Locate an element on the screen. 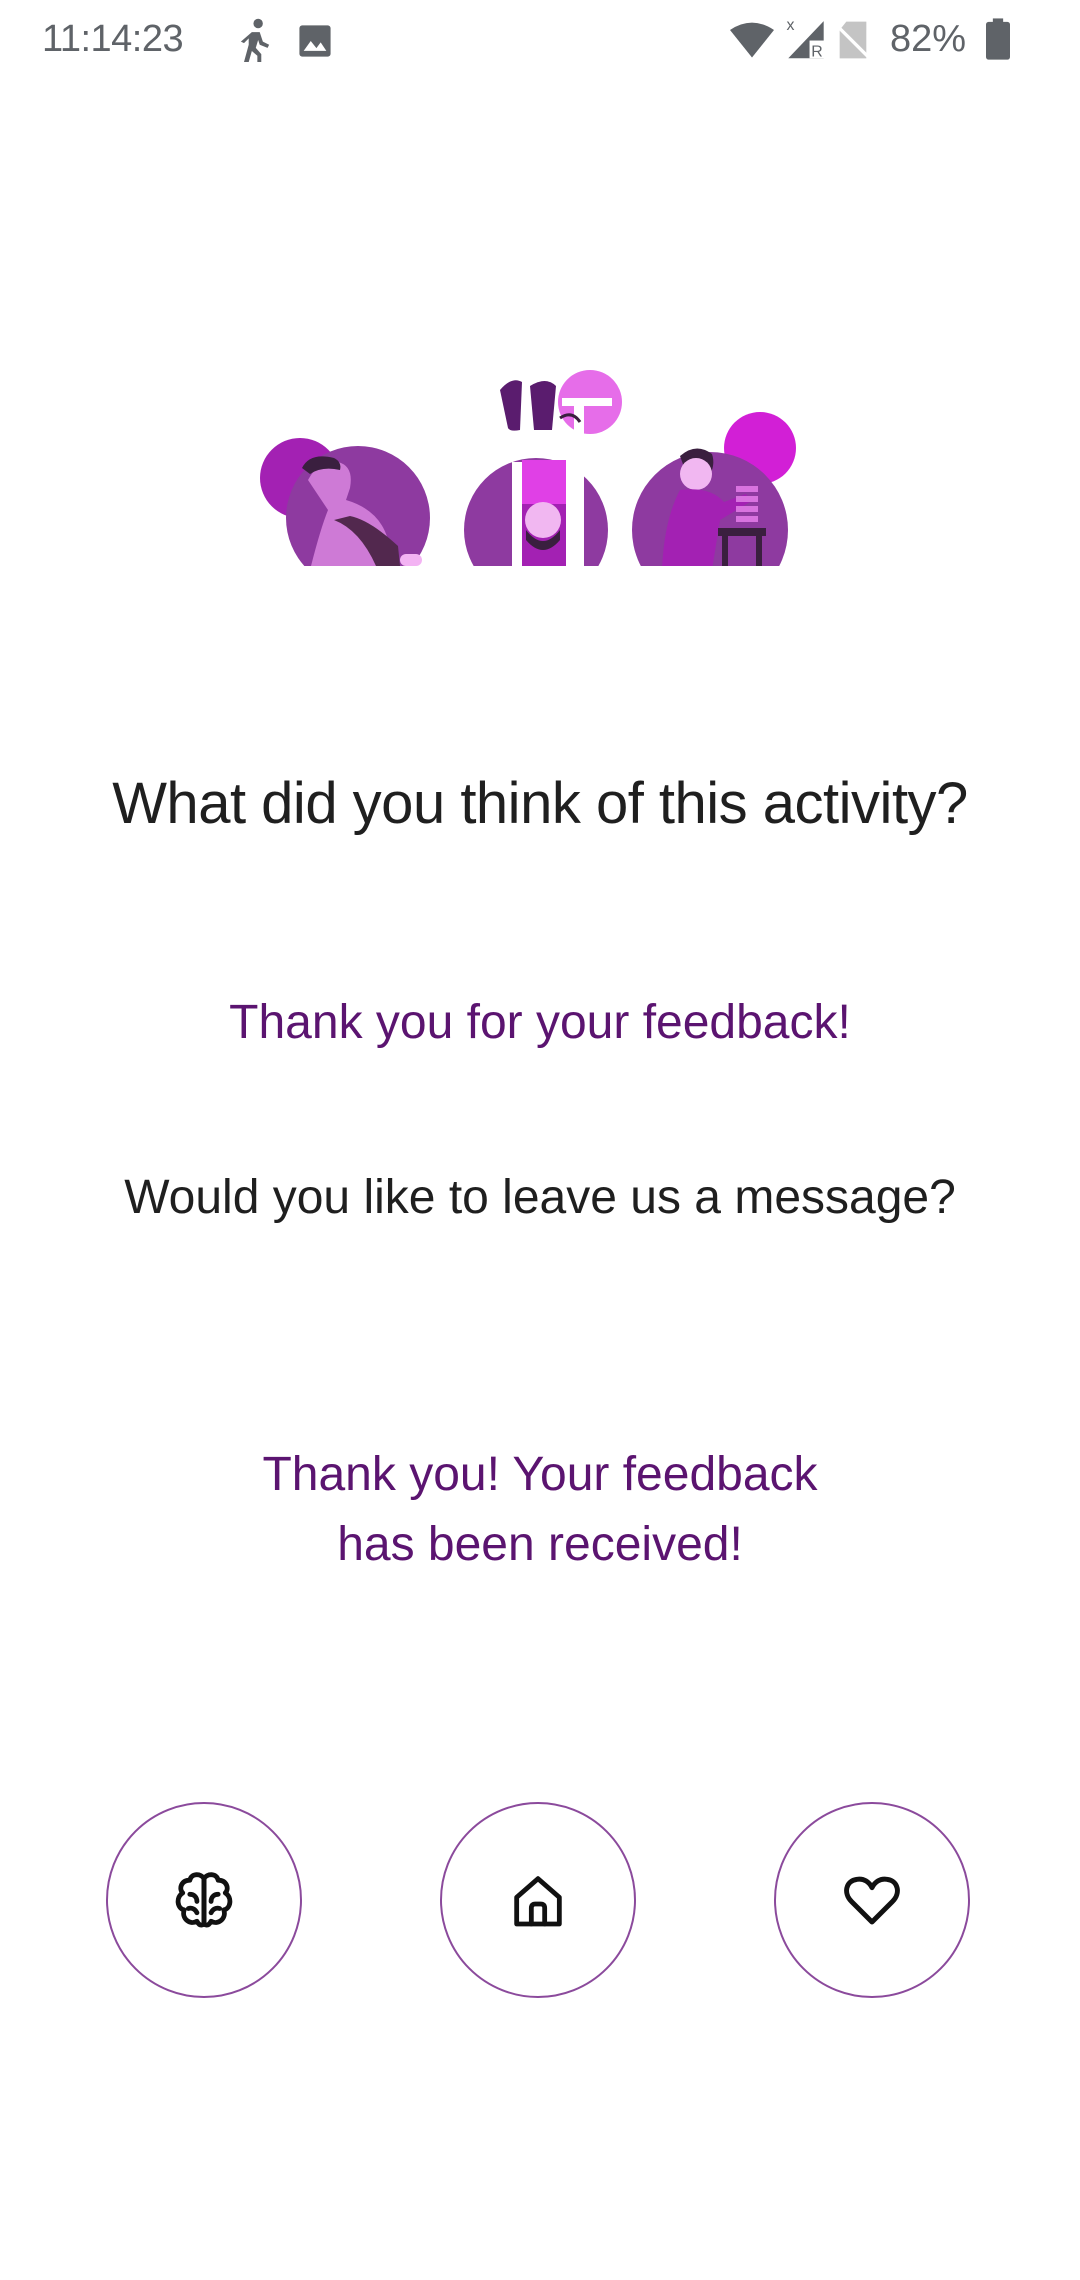 The width and height of the screenshot is (1080, 2280). feedback-thanks: Thank you for your feedback! is located at coordinates (540, 1022).